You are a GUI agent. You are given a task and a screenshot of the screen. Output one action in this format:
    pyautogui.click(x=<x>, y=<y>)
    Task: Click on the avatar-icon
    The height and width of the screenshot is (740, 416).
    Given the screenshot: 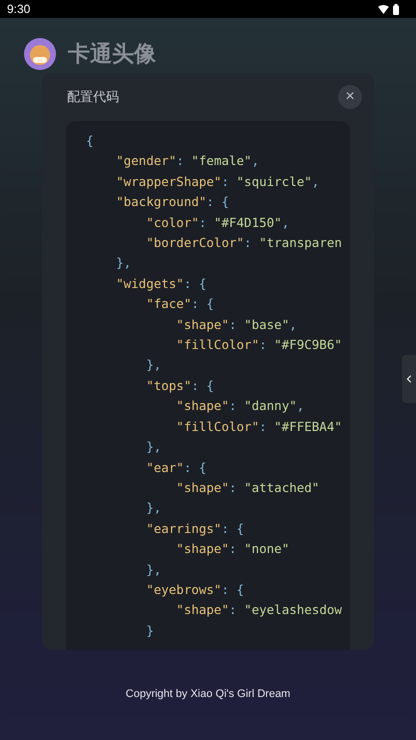 What is the action you would take?
    pyautogui.click(x=40, y=54)
    